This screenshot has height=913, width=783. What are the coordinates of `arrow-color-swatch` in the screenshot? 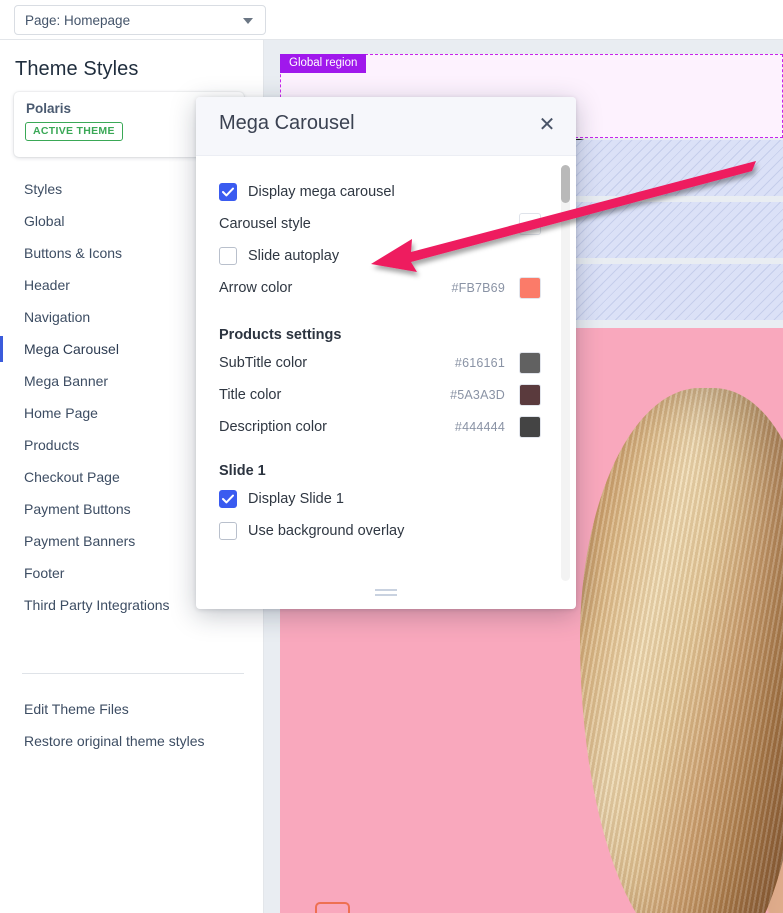 It's located at (530, 288).